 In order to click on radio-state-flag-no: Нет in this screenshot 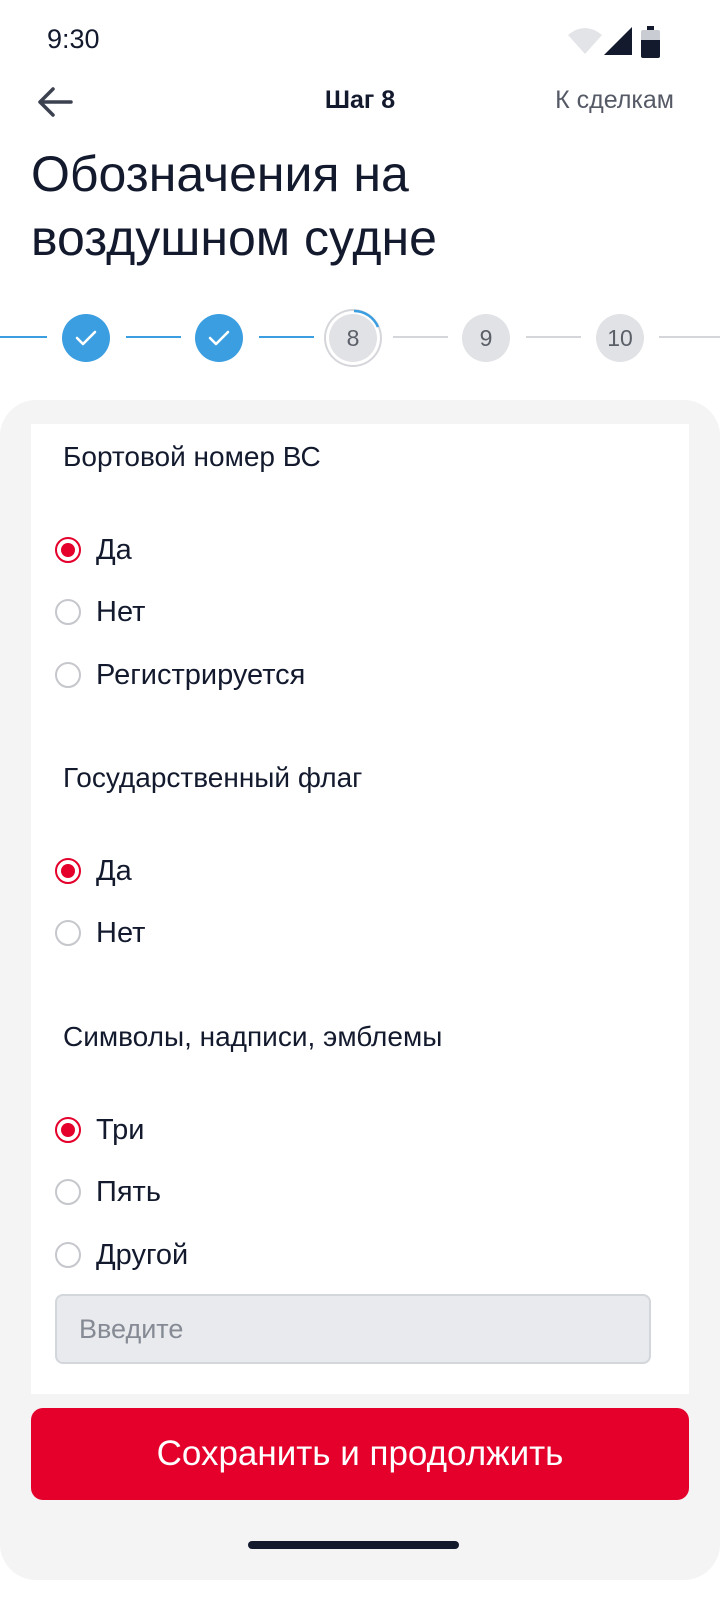, I will do `click(100, 933)`.